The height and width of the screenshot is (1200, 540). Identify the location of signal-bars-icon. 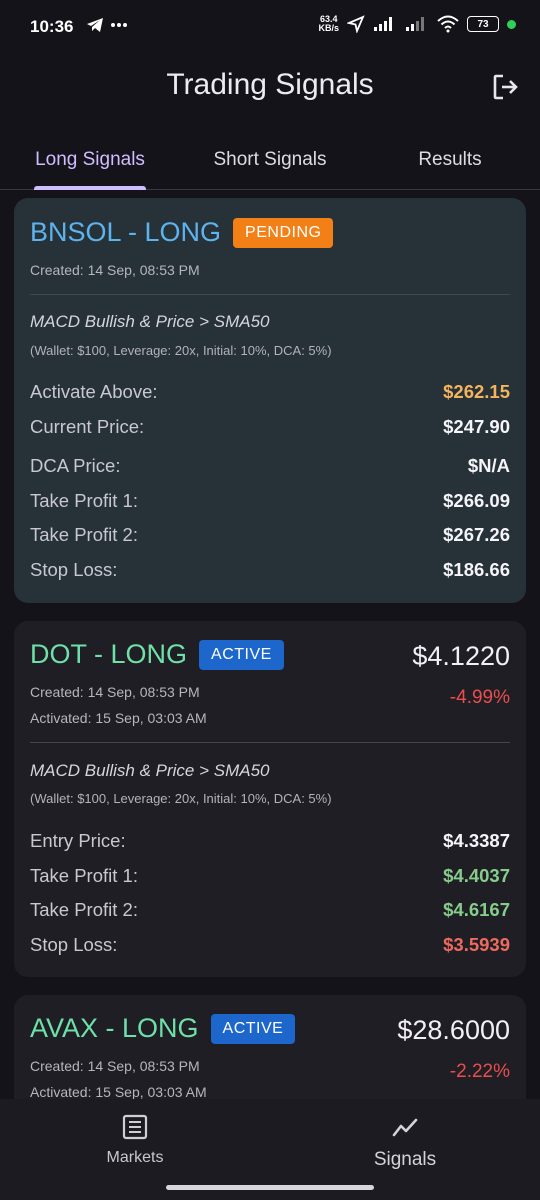
(383, 24).